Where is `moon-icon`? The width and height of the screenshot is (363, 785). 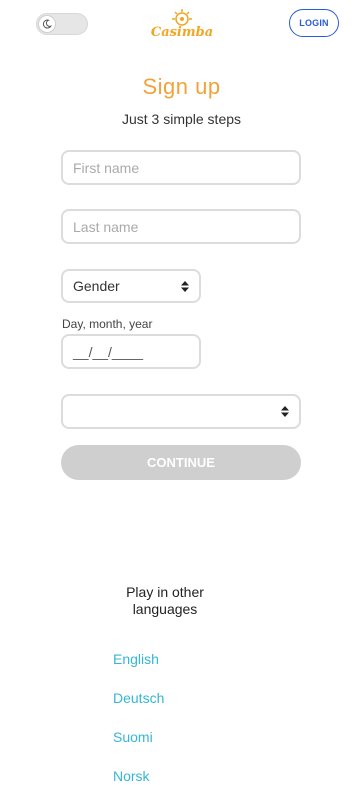
moon-icon is located at coordinates (47, 24).